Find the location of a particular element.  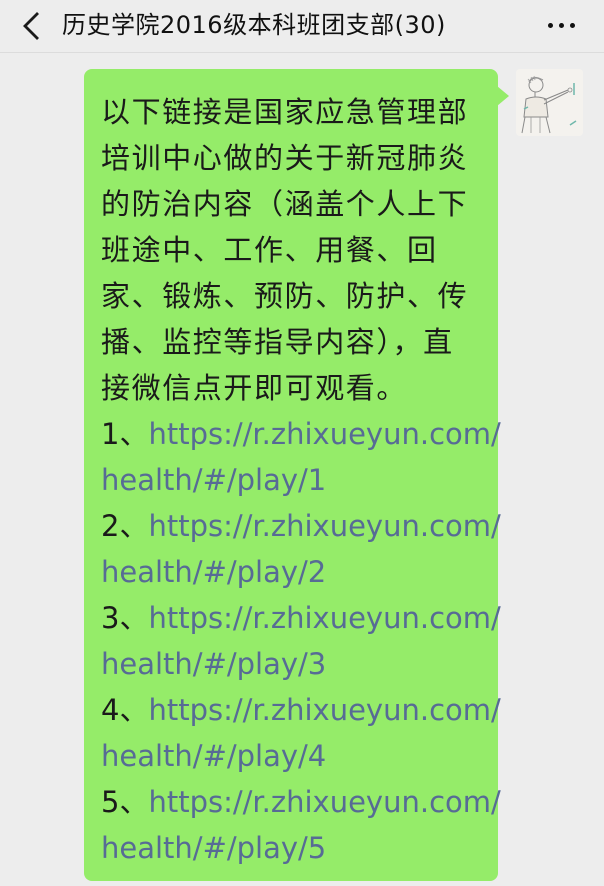

back-button is located at coordinates (32, 26).